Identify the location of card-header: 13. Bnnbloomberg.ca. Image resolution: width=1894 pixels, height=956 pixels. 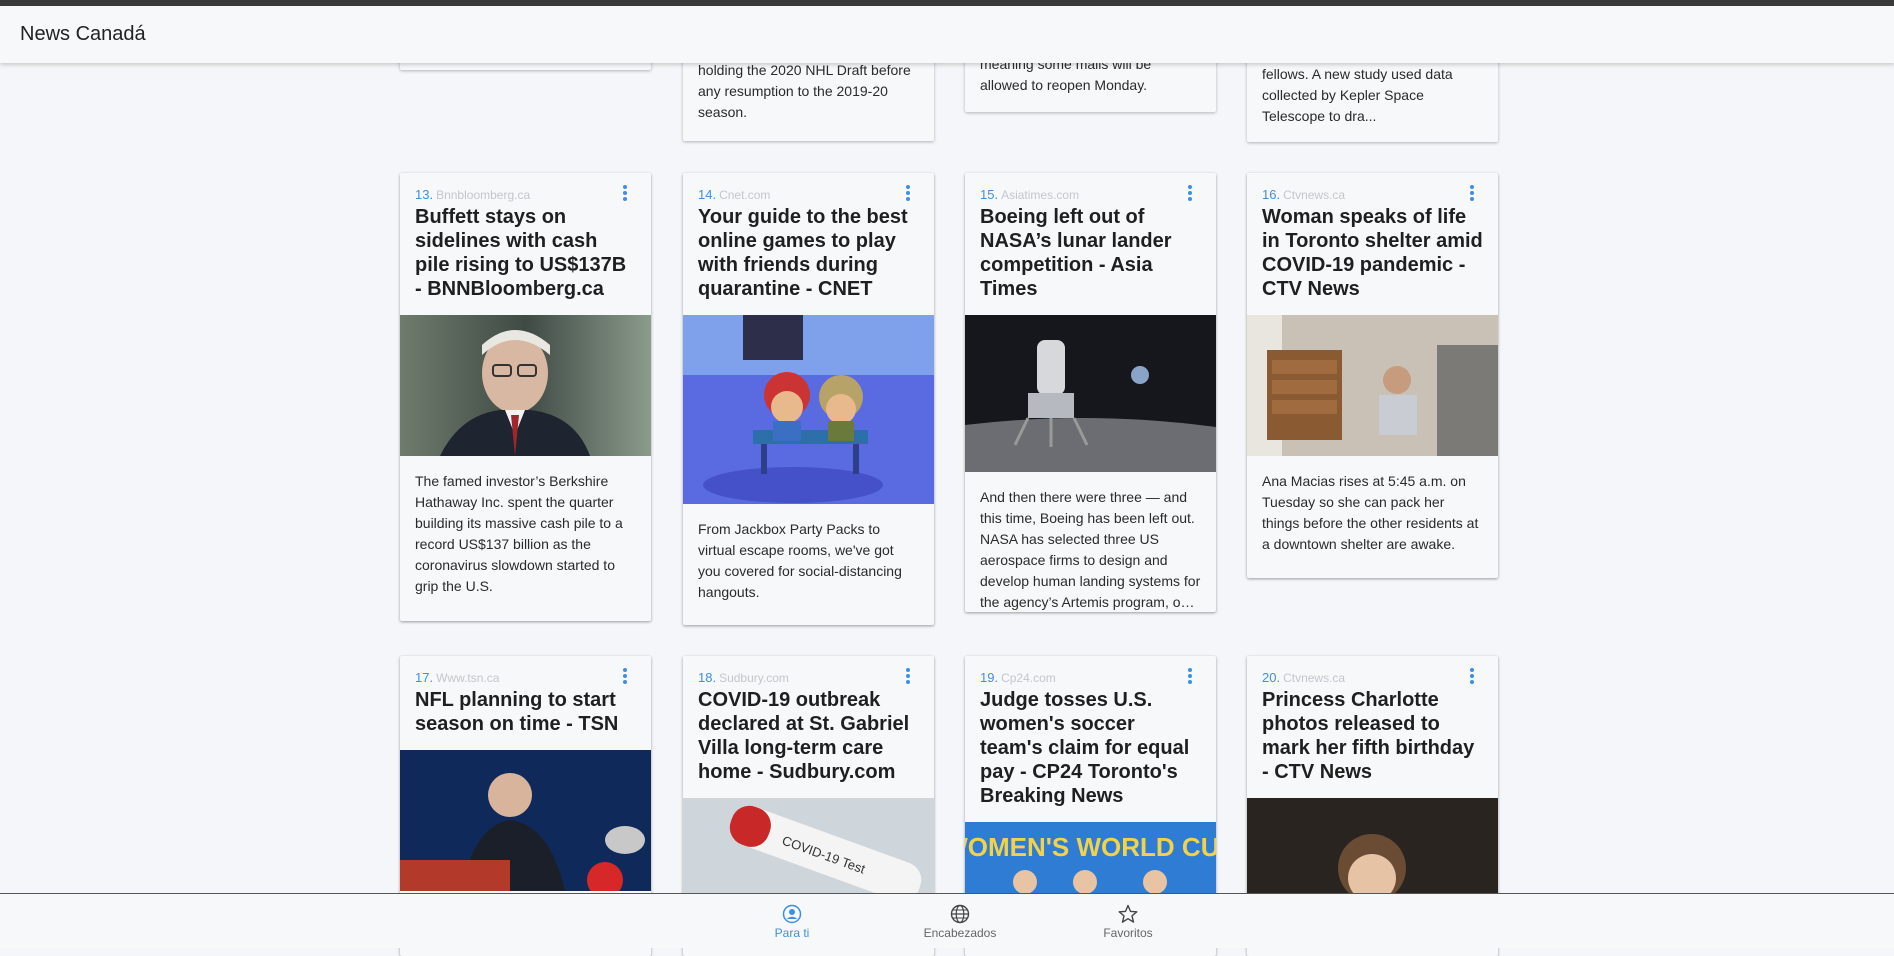
(525, 189).